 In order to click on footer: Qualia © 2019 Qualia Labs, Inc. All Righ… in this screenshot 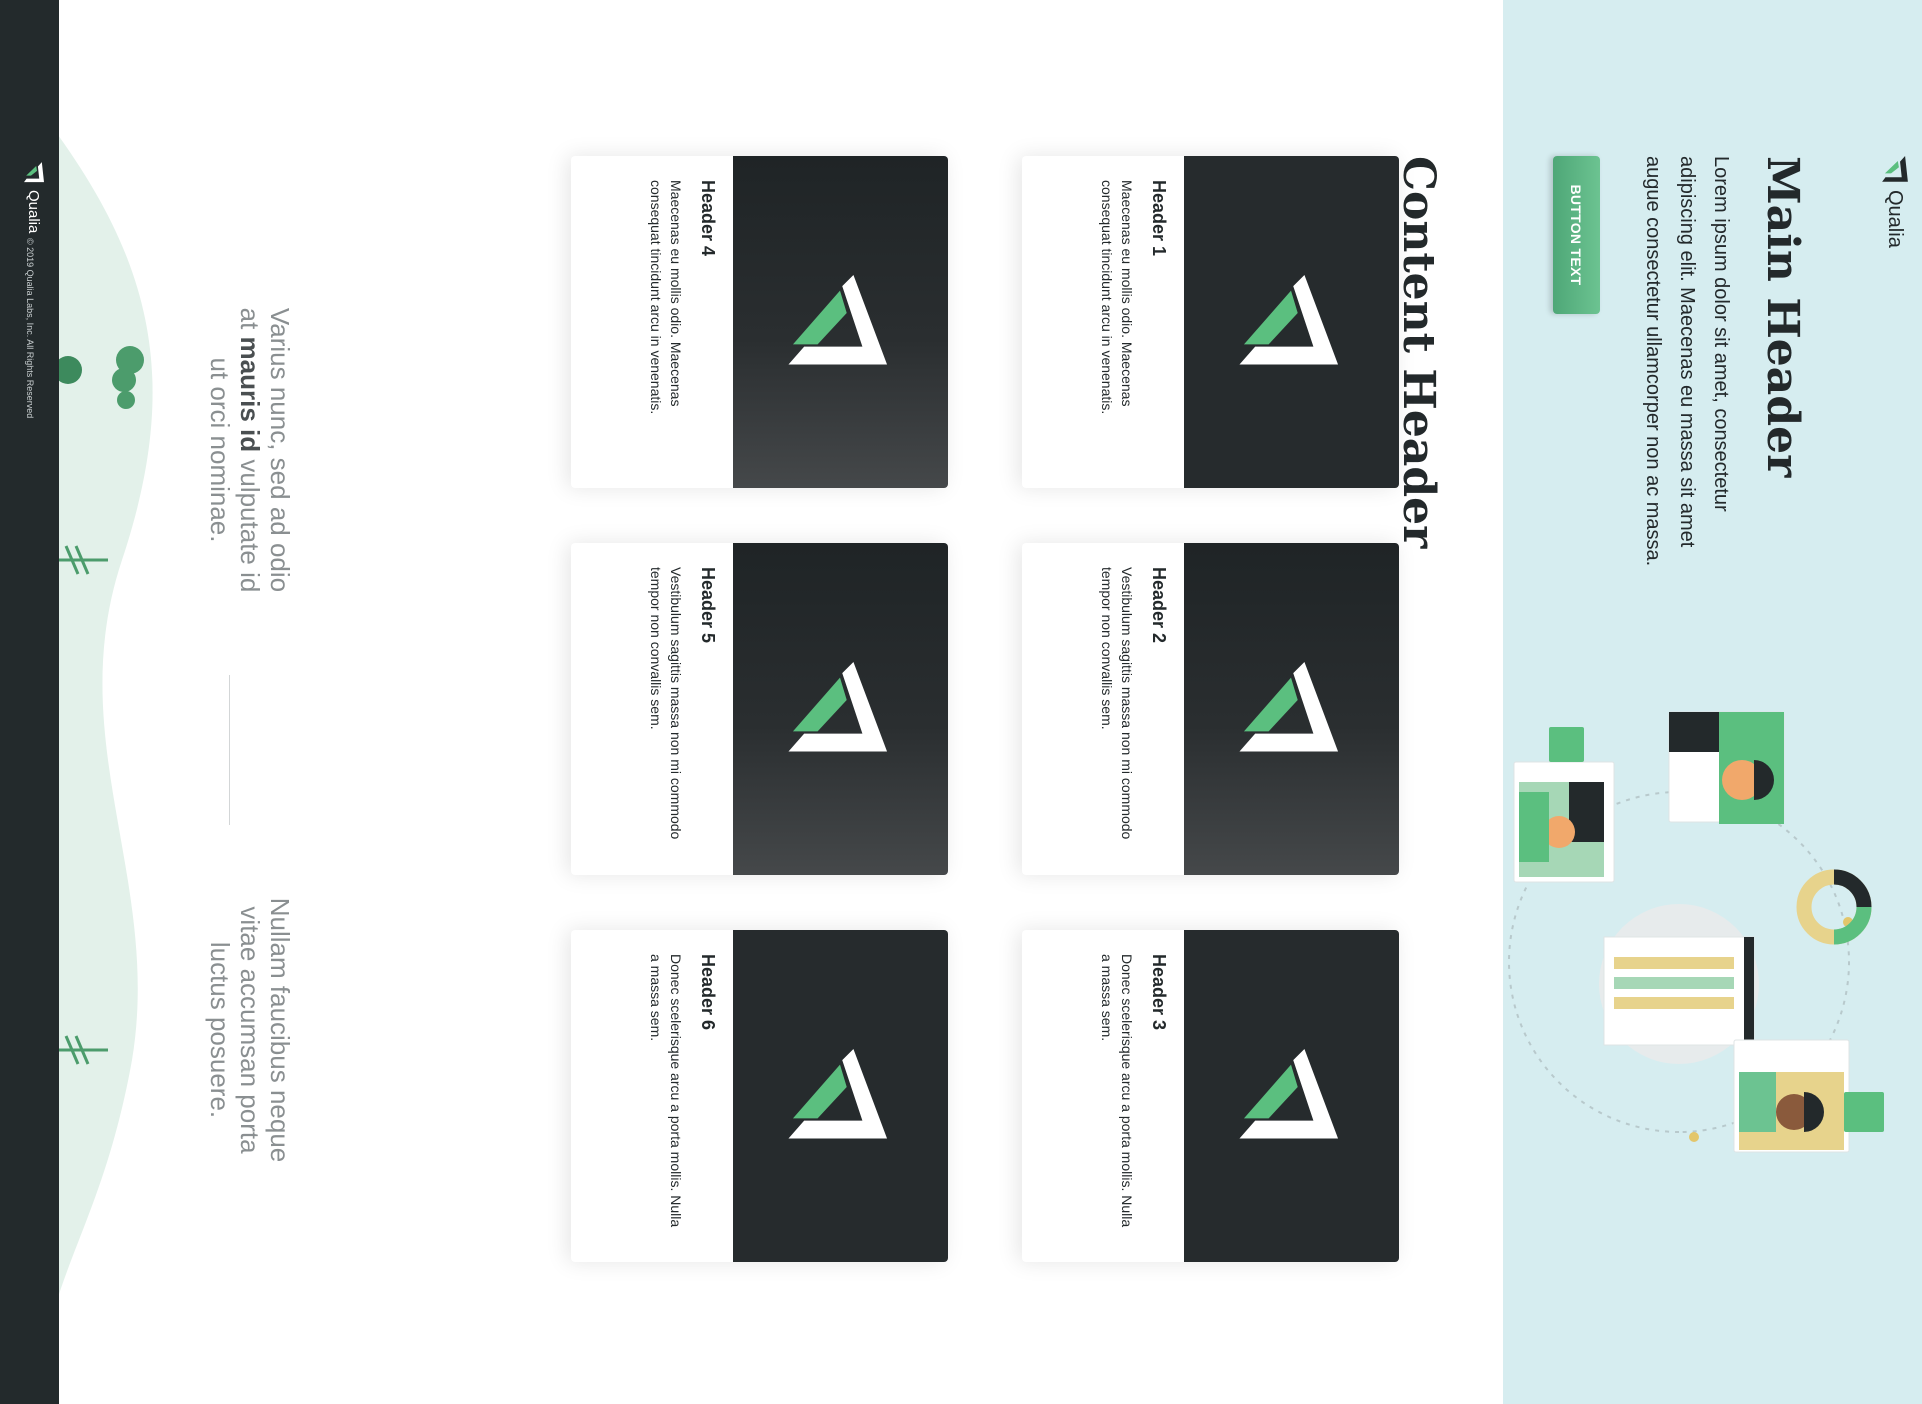, I will do `click(29, 702)`.